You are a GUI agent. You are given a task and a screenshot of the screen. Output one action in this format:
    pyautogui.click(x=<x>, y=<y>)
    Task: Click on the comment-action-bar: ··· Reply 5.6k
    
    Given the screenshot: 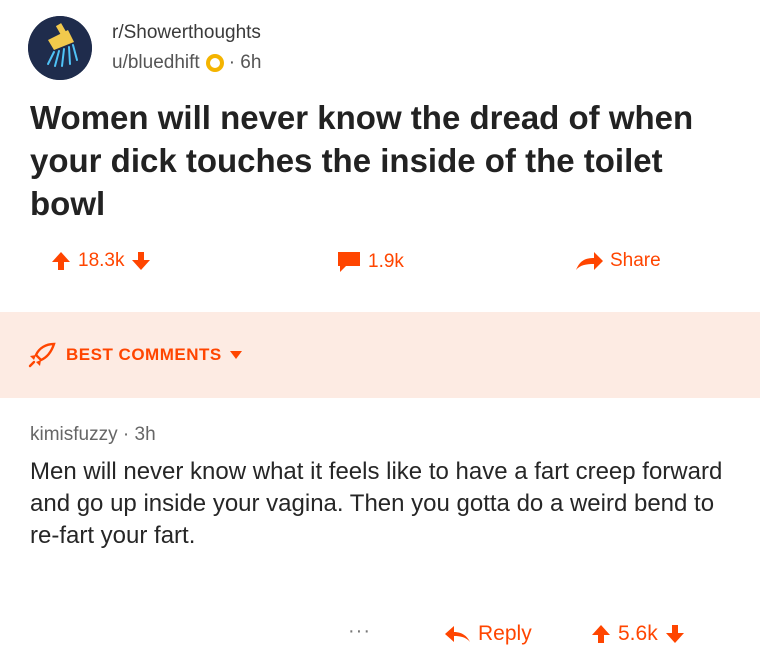 What is the action you would take?
    pyautogui.click(x=380, y=636)
    